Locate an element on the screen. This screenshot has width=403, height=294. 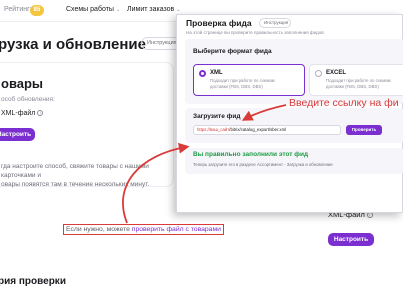
check-feed-button: Проверить is located at coordinates (364, 130).